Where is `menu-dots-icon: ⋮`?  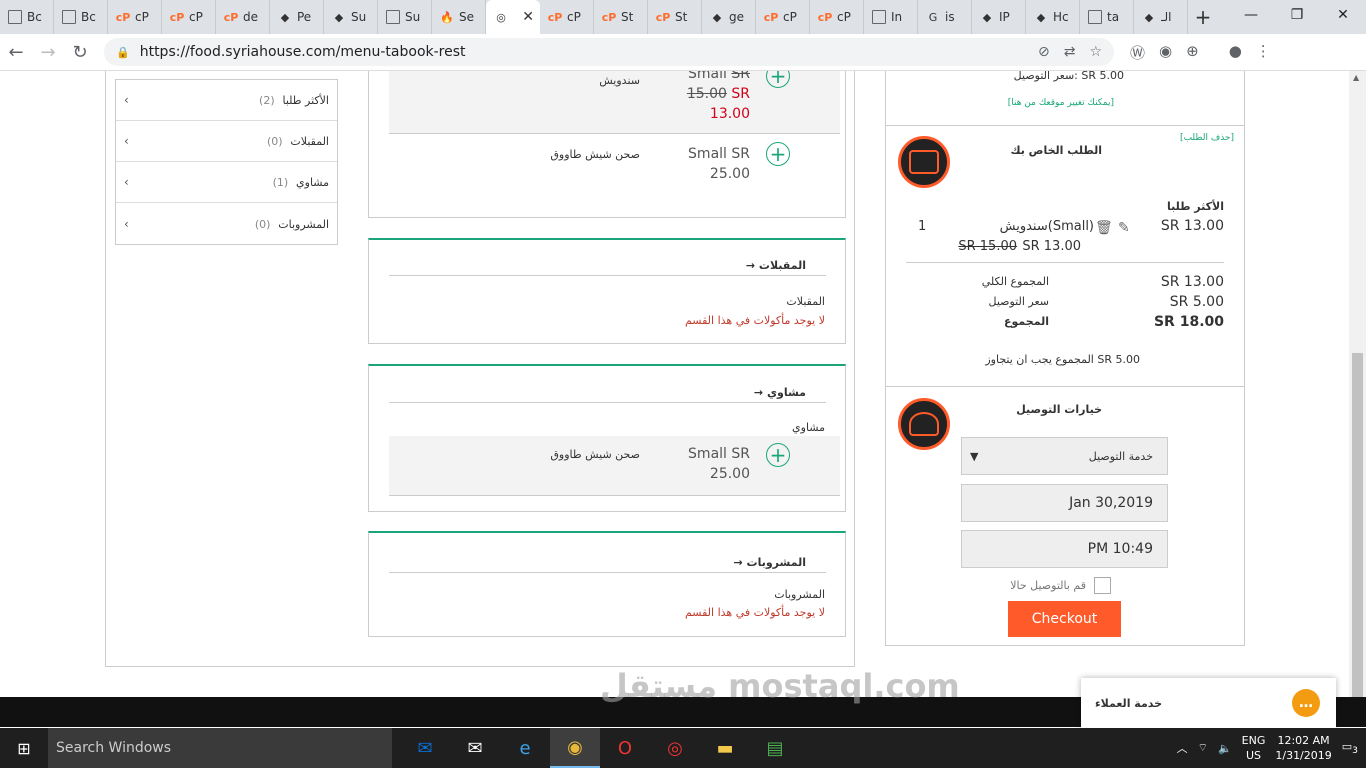
menu-dots-icon: ⋮ is located at coordinates (1263, 52).